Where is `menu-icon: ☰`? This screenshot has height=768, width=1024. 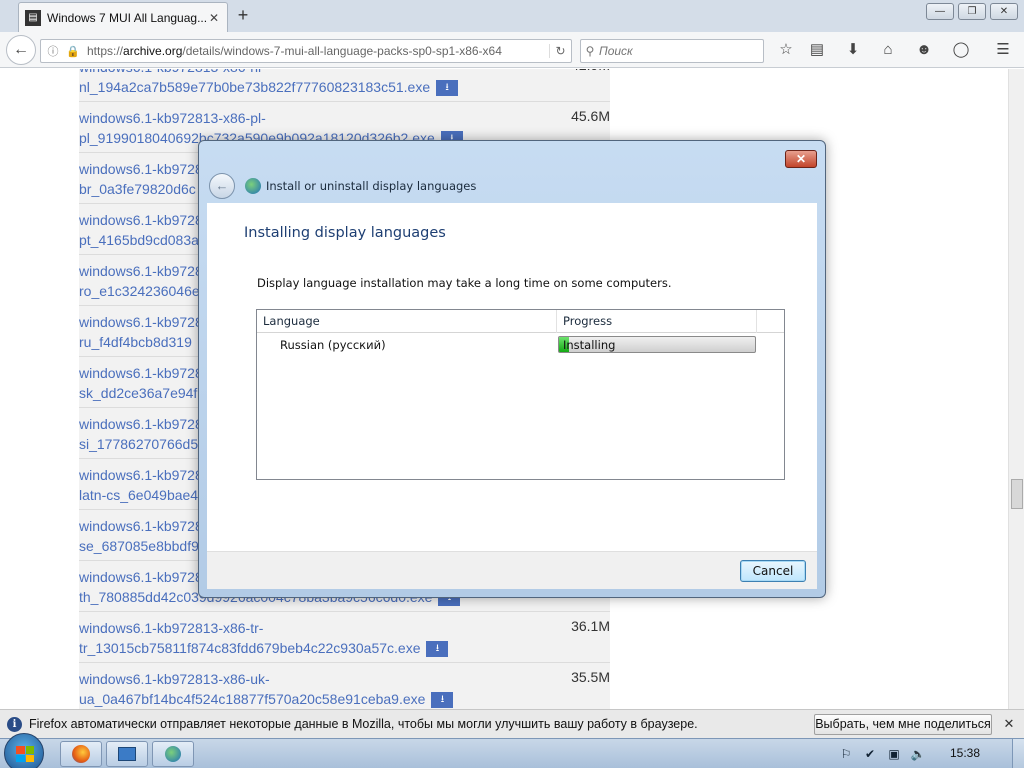 menu-icon: ☰ is located at coordinates (1003, 50).